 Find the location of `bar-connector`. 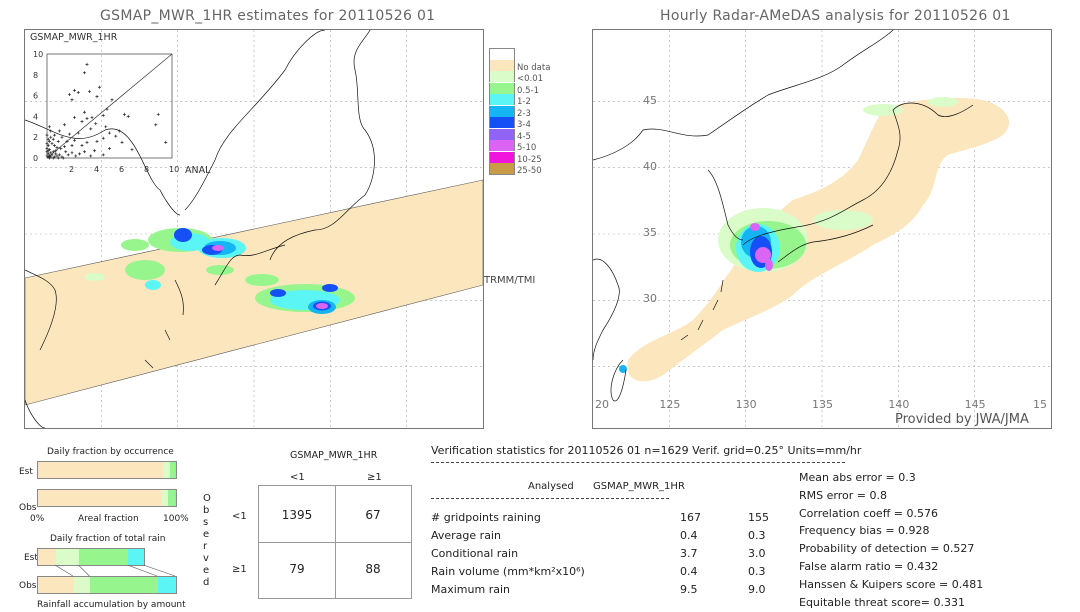

bar-connector is located at coordinates (64, 571).